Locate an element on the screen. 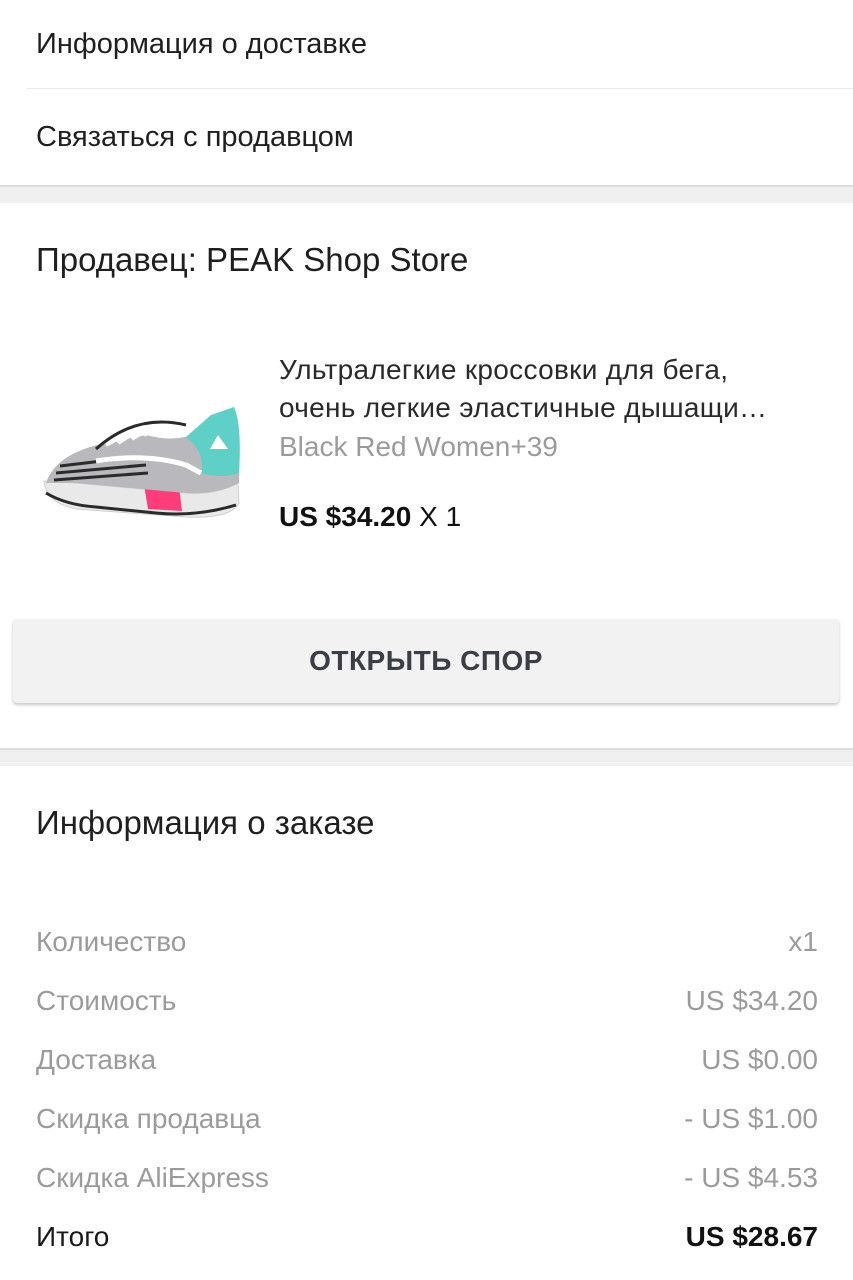  row-label: Доставка is located at coordinates (96, 1059).